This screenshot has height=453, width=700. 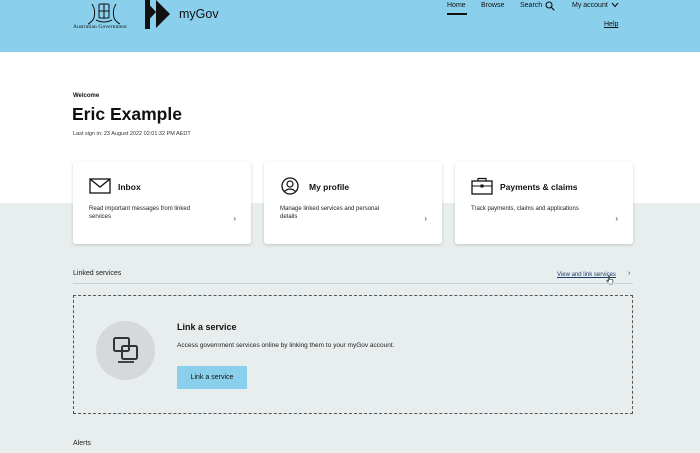 I want to click on nav-my-account-menu: My account, so click(x=590, y=5).